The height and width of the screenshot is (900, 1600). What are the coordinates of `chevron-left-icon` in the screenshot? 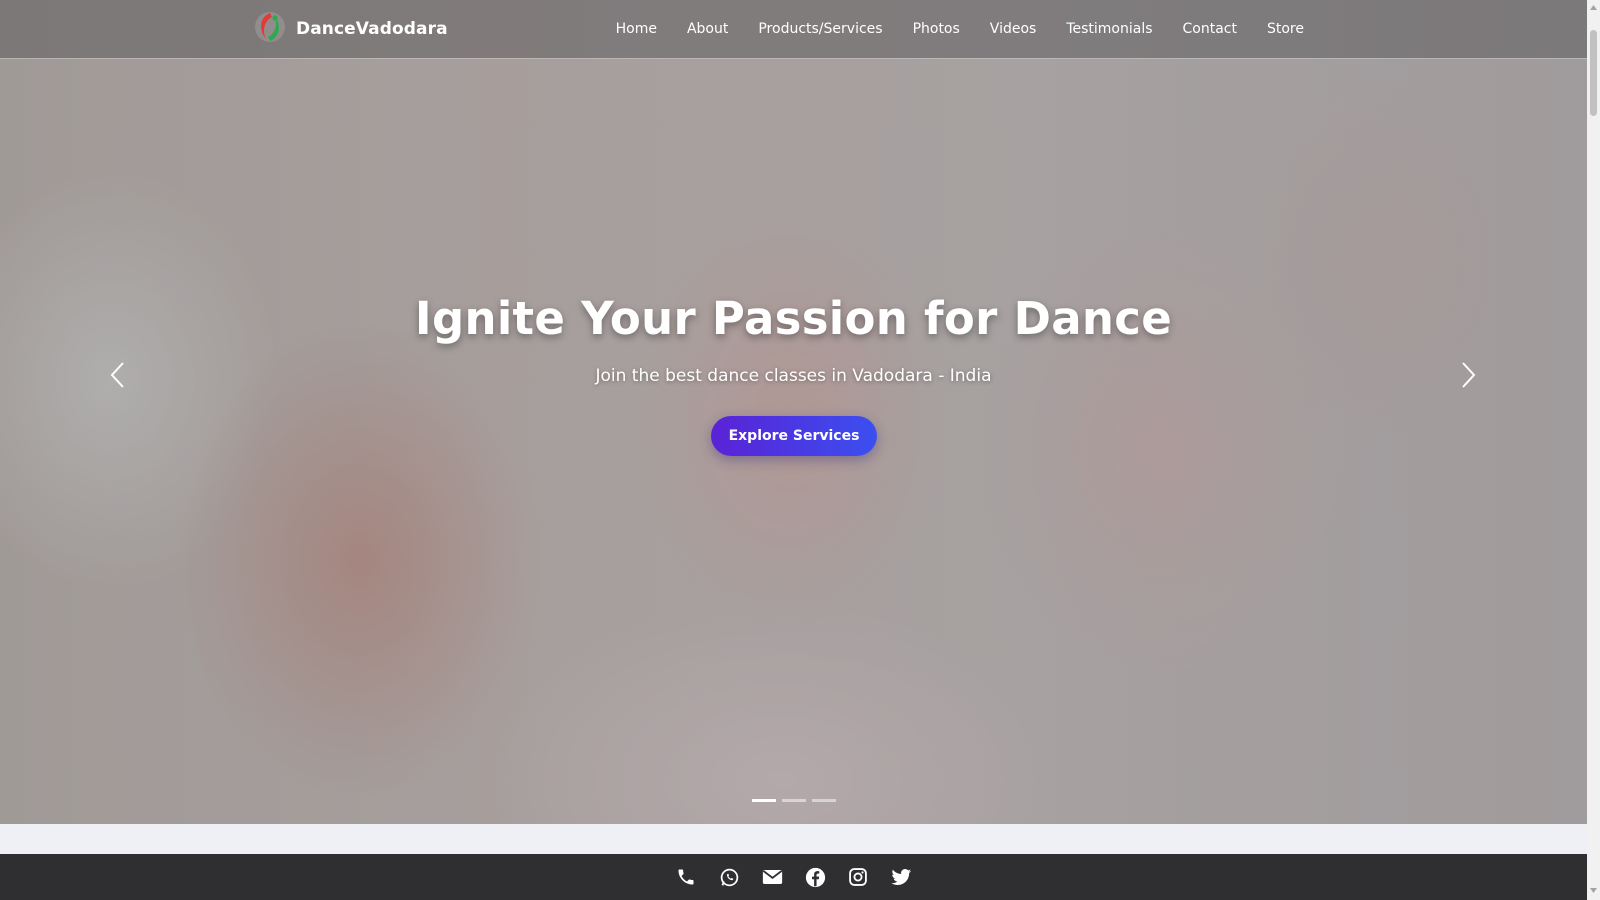 It's located at (117, 375).